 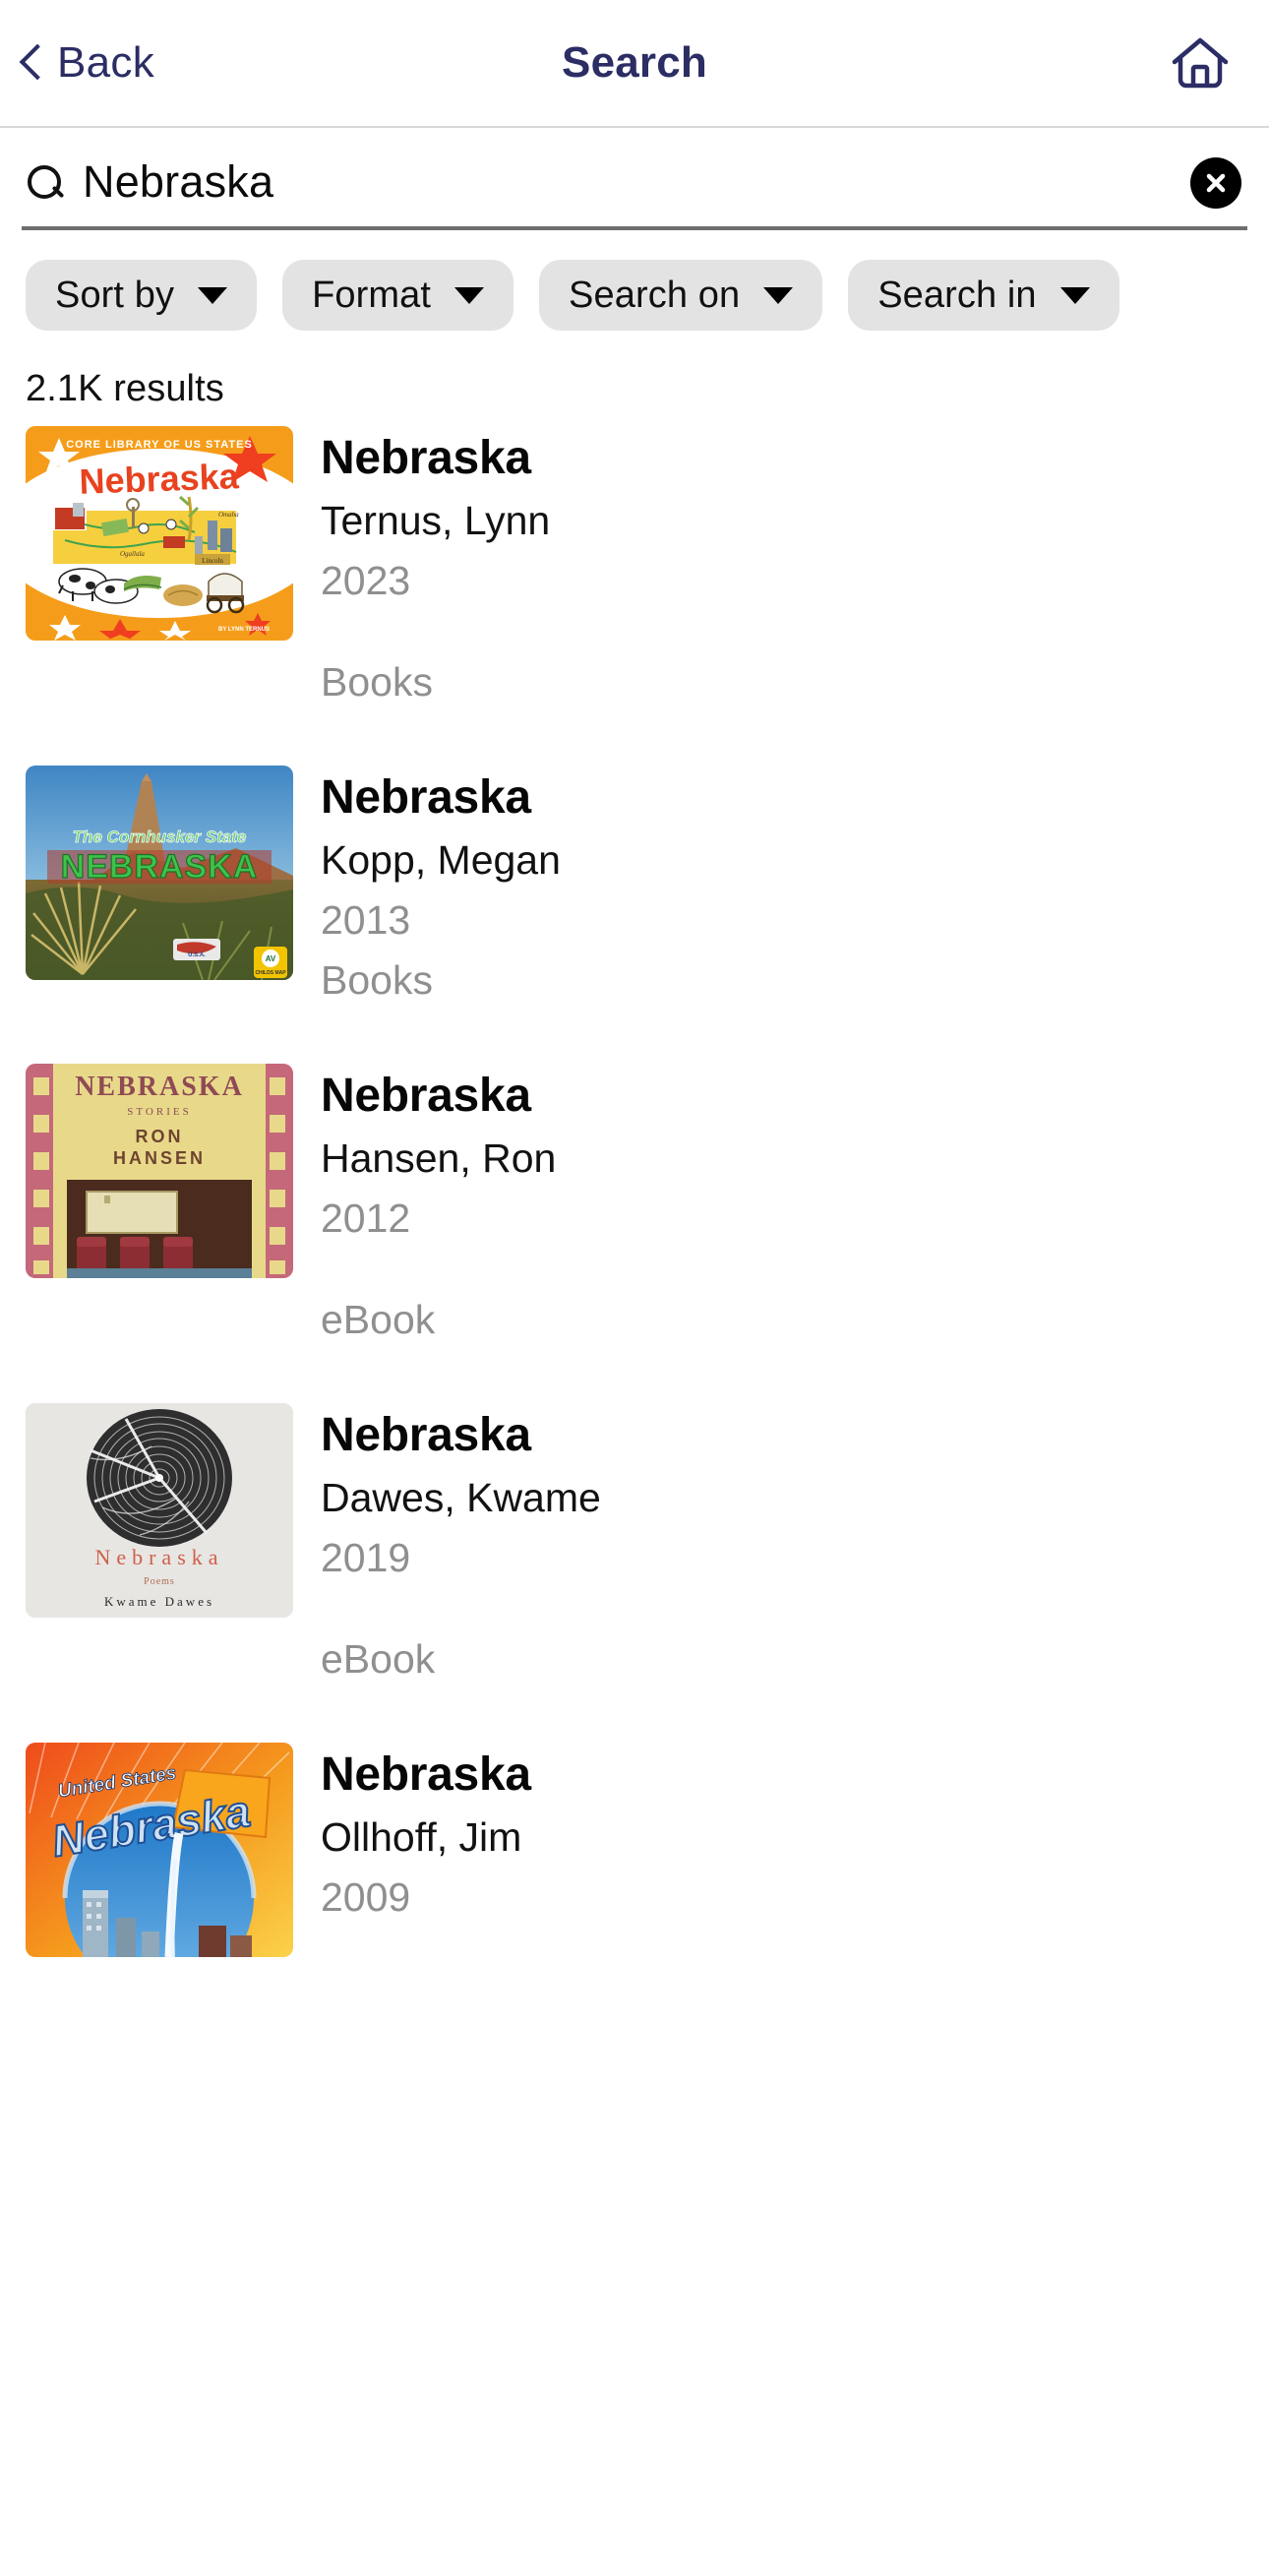 I want to click on svg-text: HANSEN, so click(x=159, y=1158).